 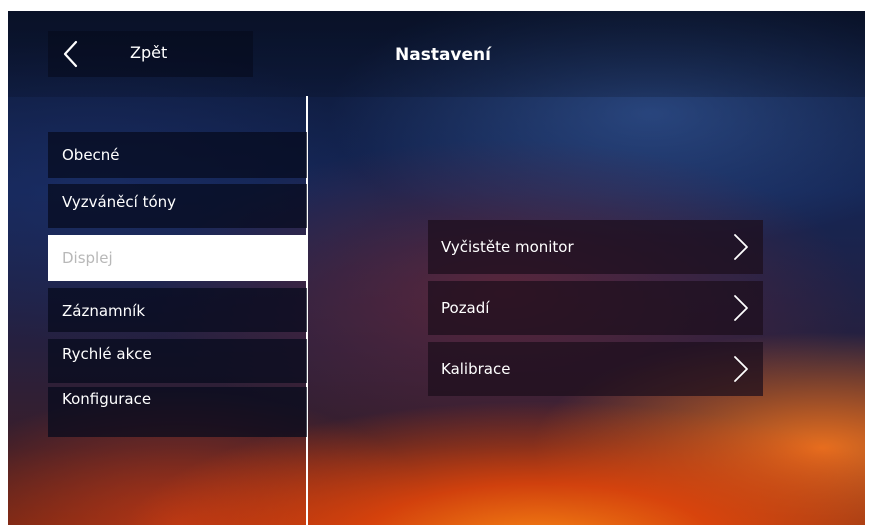 What do you see at coordinates (87, 258) in the screenshot?
I see `menu-item-label: Displej` at bounding box center [87, 258].